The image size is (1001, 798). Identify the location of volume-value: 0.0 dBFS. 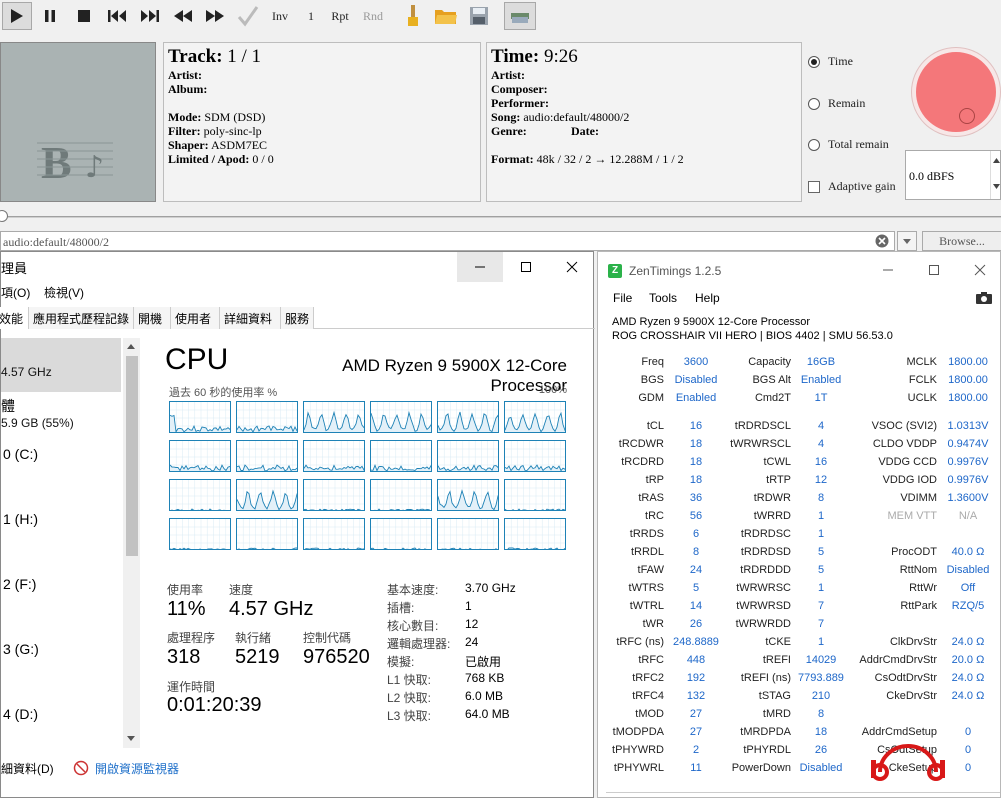
(932, 176).